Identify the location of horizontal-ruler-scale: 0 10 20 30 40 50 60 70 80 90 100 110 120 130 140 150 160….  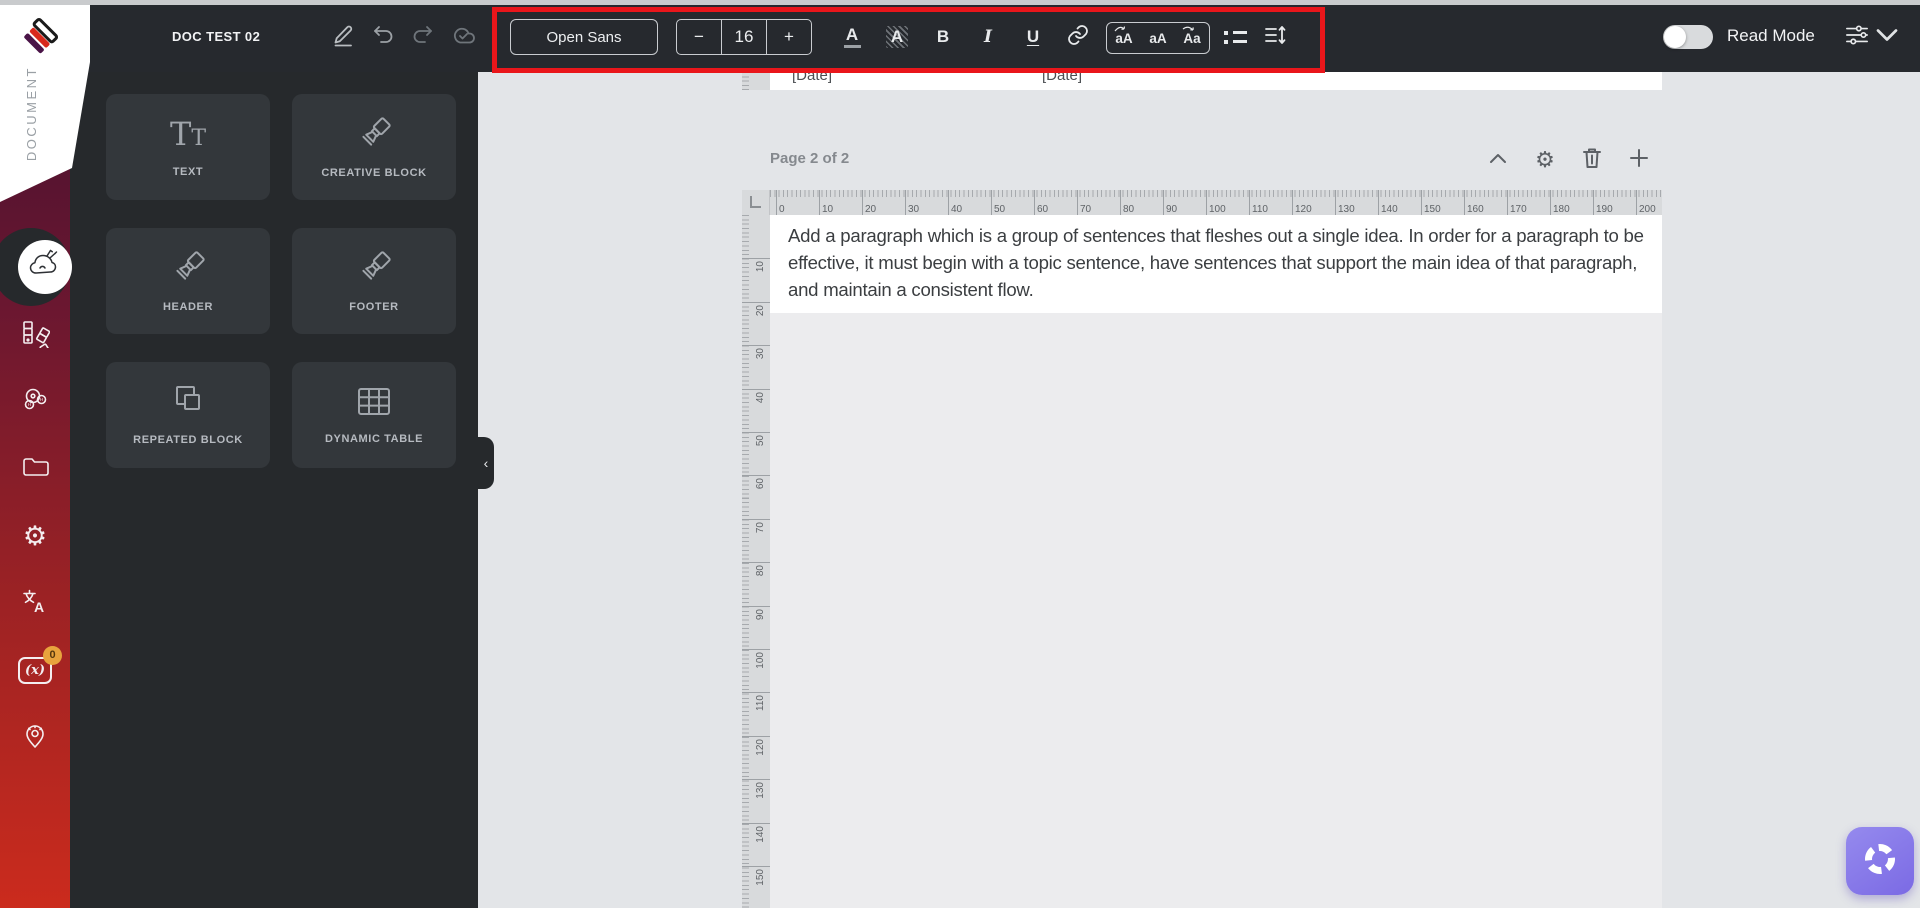
(1216, 202).